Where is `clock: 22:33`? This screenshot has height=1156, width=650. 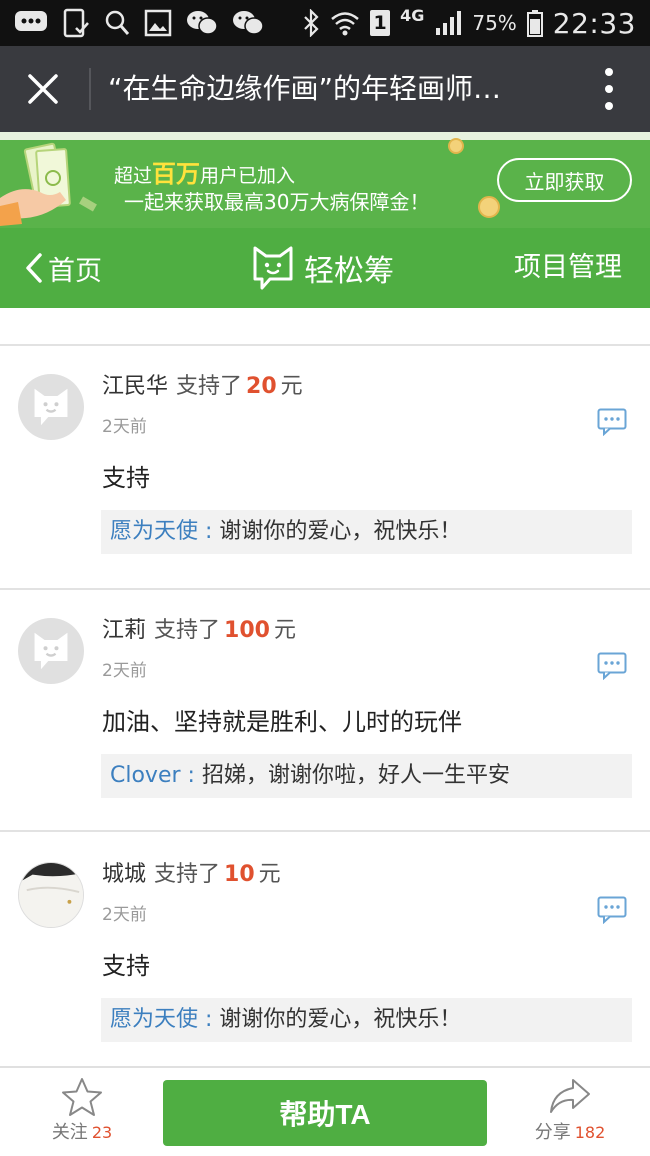 clock: 22:33 is located at coordinates (594, 23).